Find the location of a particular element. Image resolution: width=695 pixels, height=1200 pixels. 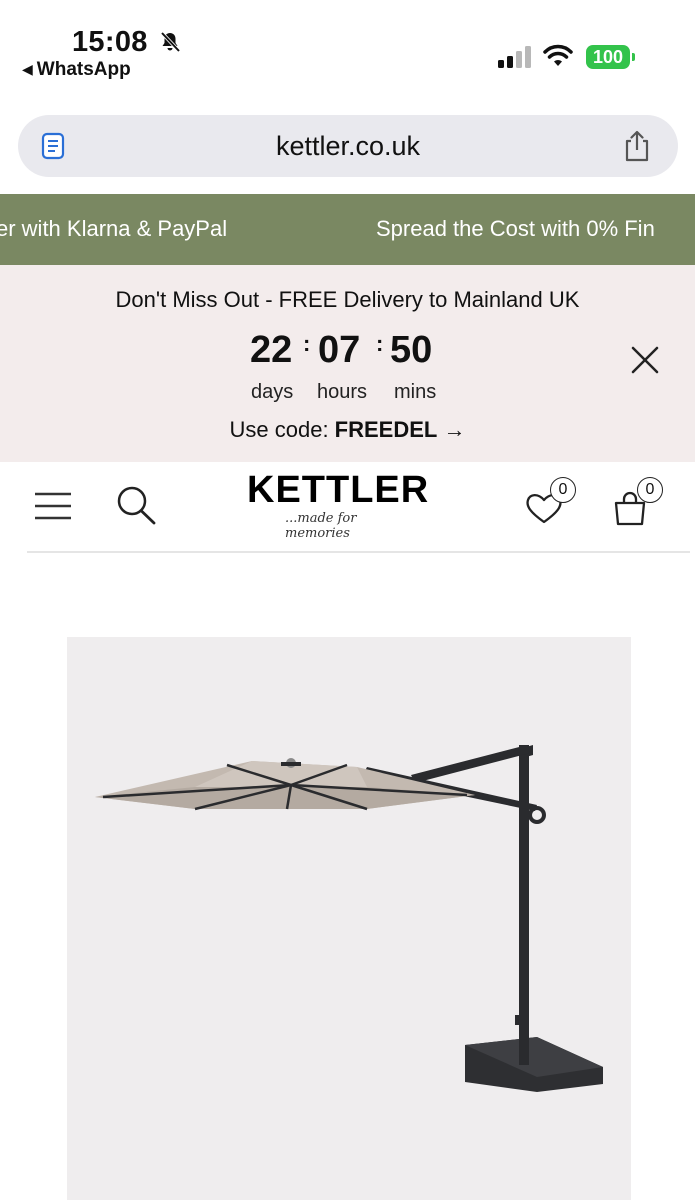

menu-icon is located at coordinates (53, 506).